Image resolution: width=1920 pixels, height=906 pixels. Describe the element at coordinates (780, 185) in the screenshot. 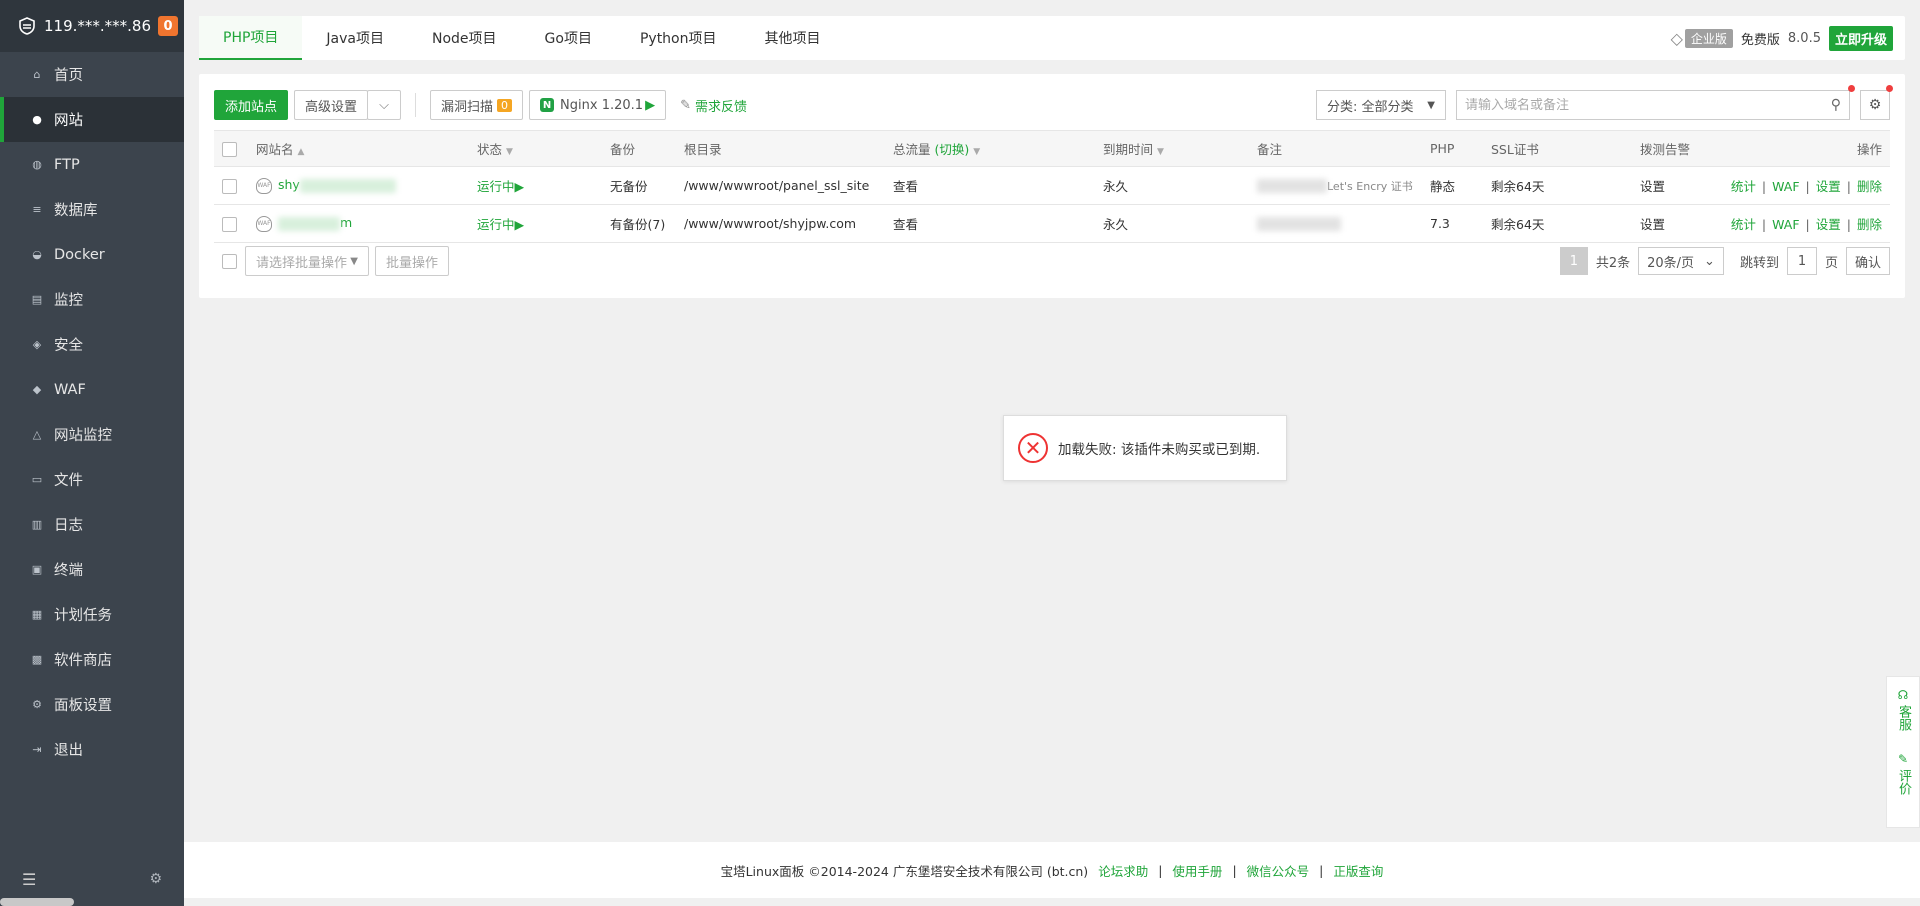

I see `root-dir-link: /www/wwwroot/panel_ssl_site` at that location.